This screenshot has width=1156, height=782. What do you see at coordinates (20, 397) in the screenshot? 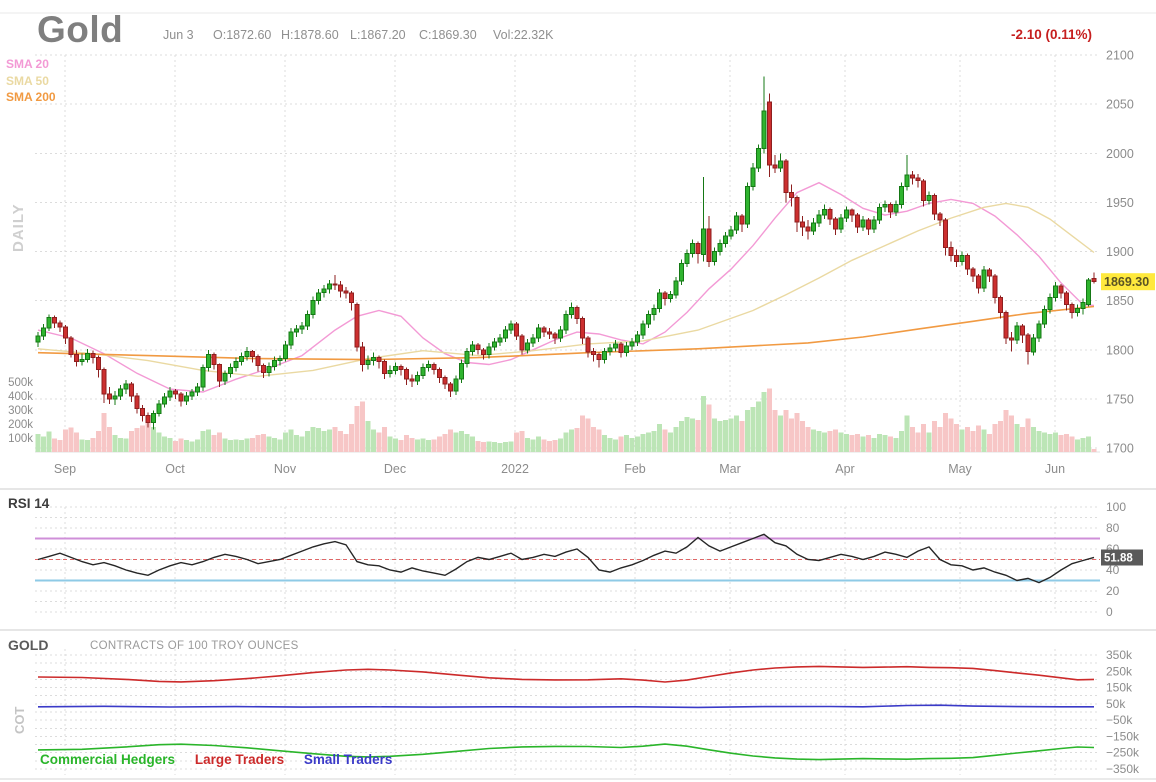
I see `svg-text: 400k` at bounding box center [20, 397].